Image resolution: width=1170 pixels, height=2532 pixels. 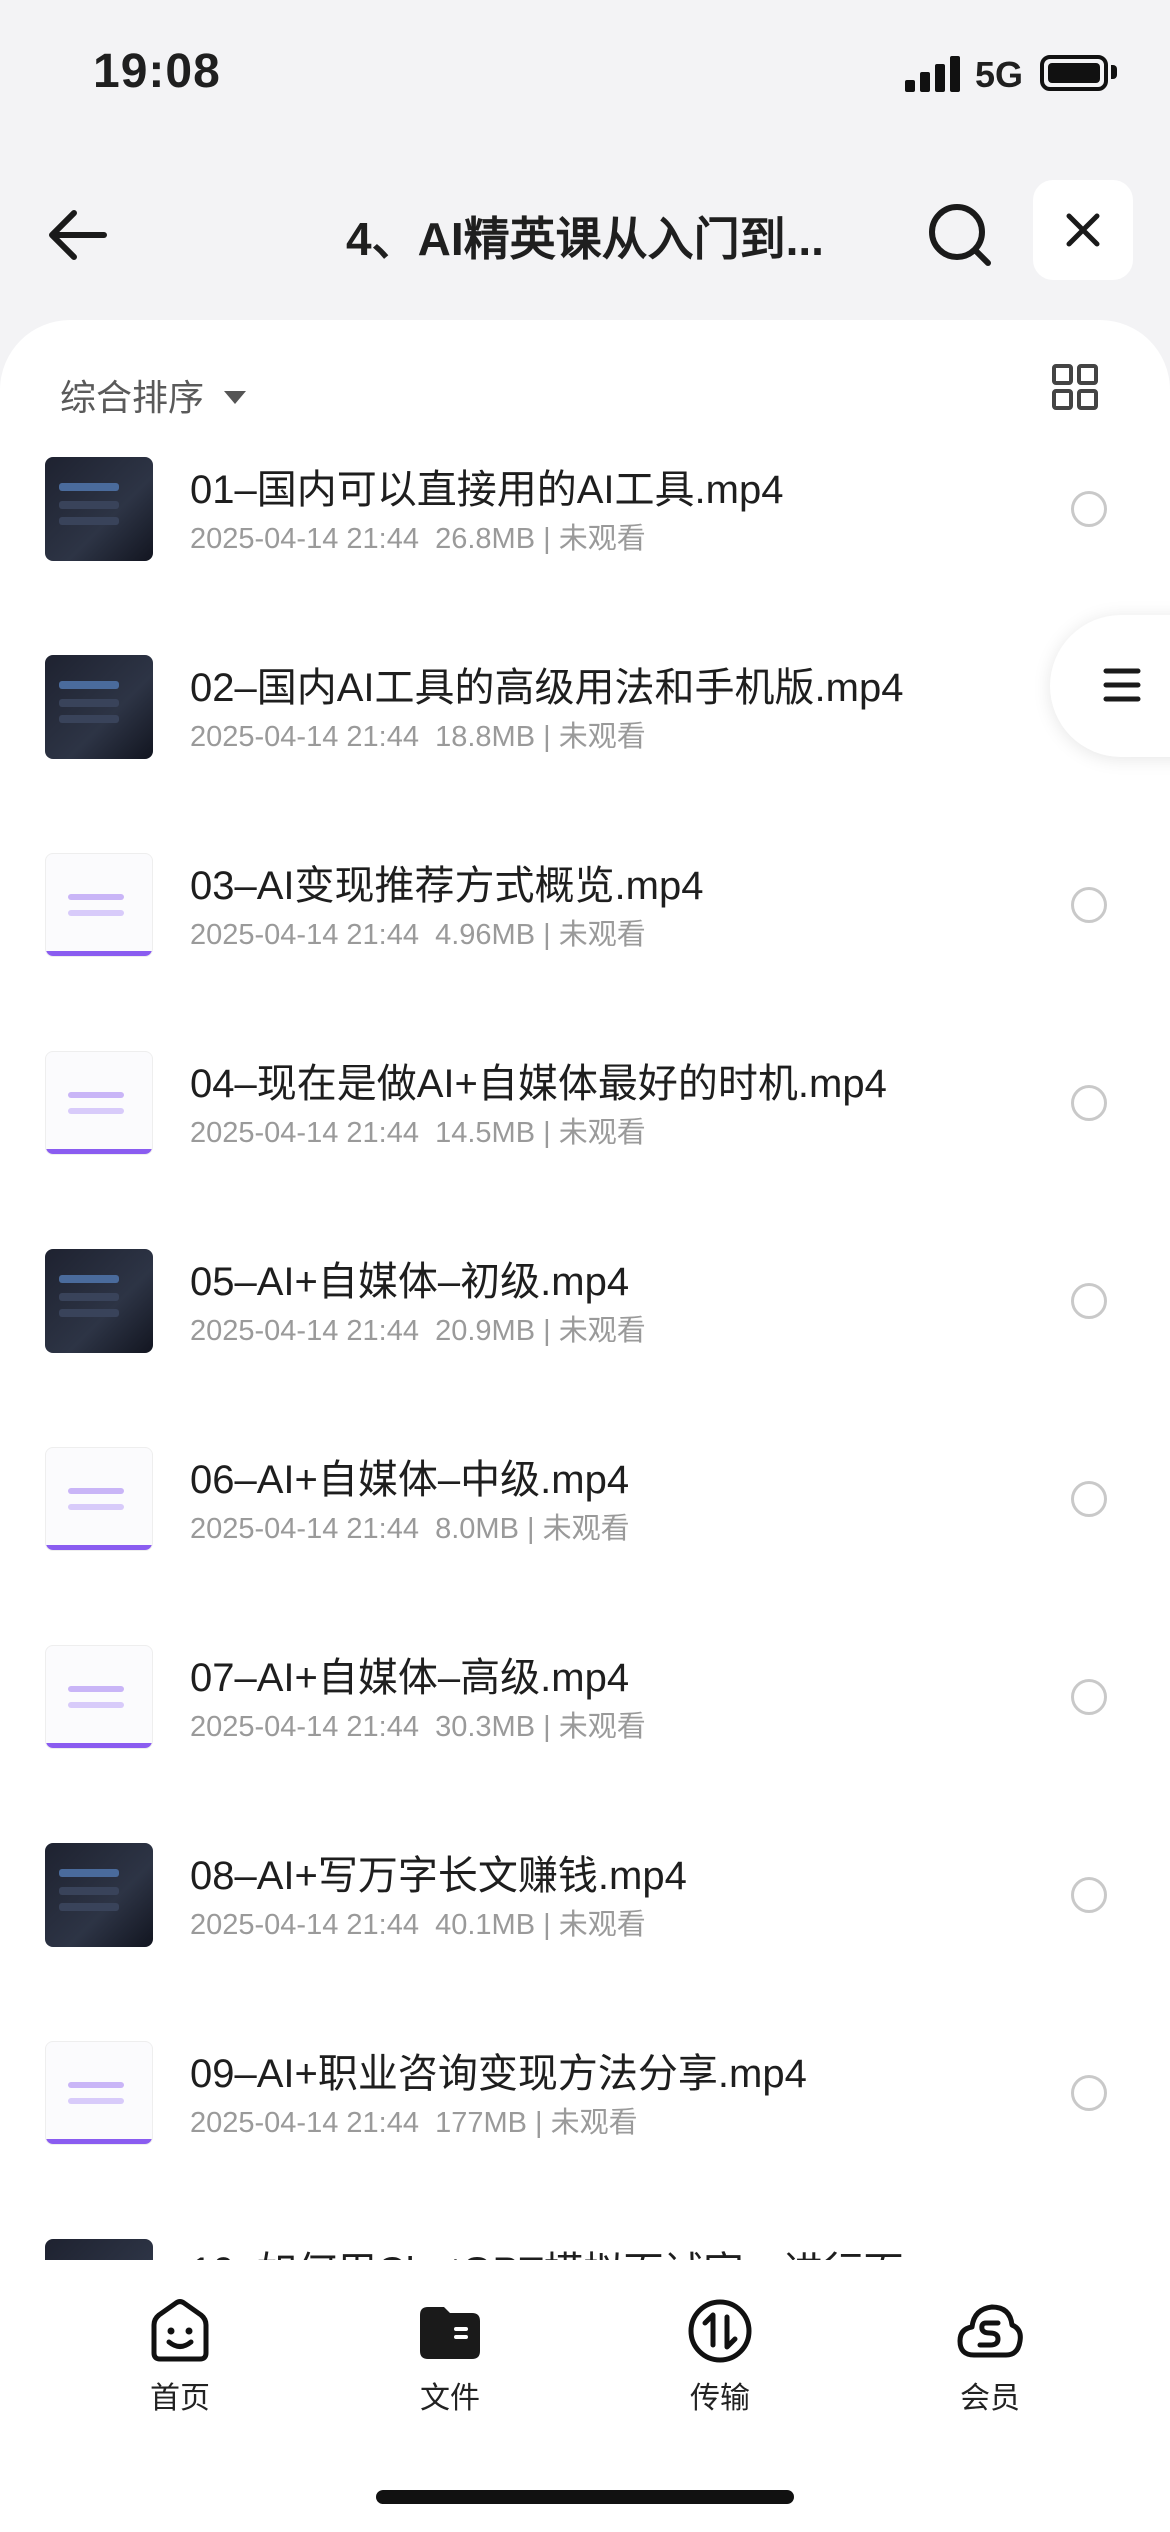 I want to click on menu-icon, so click(x=1122, y=685).